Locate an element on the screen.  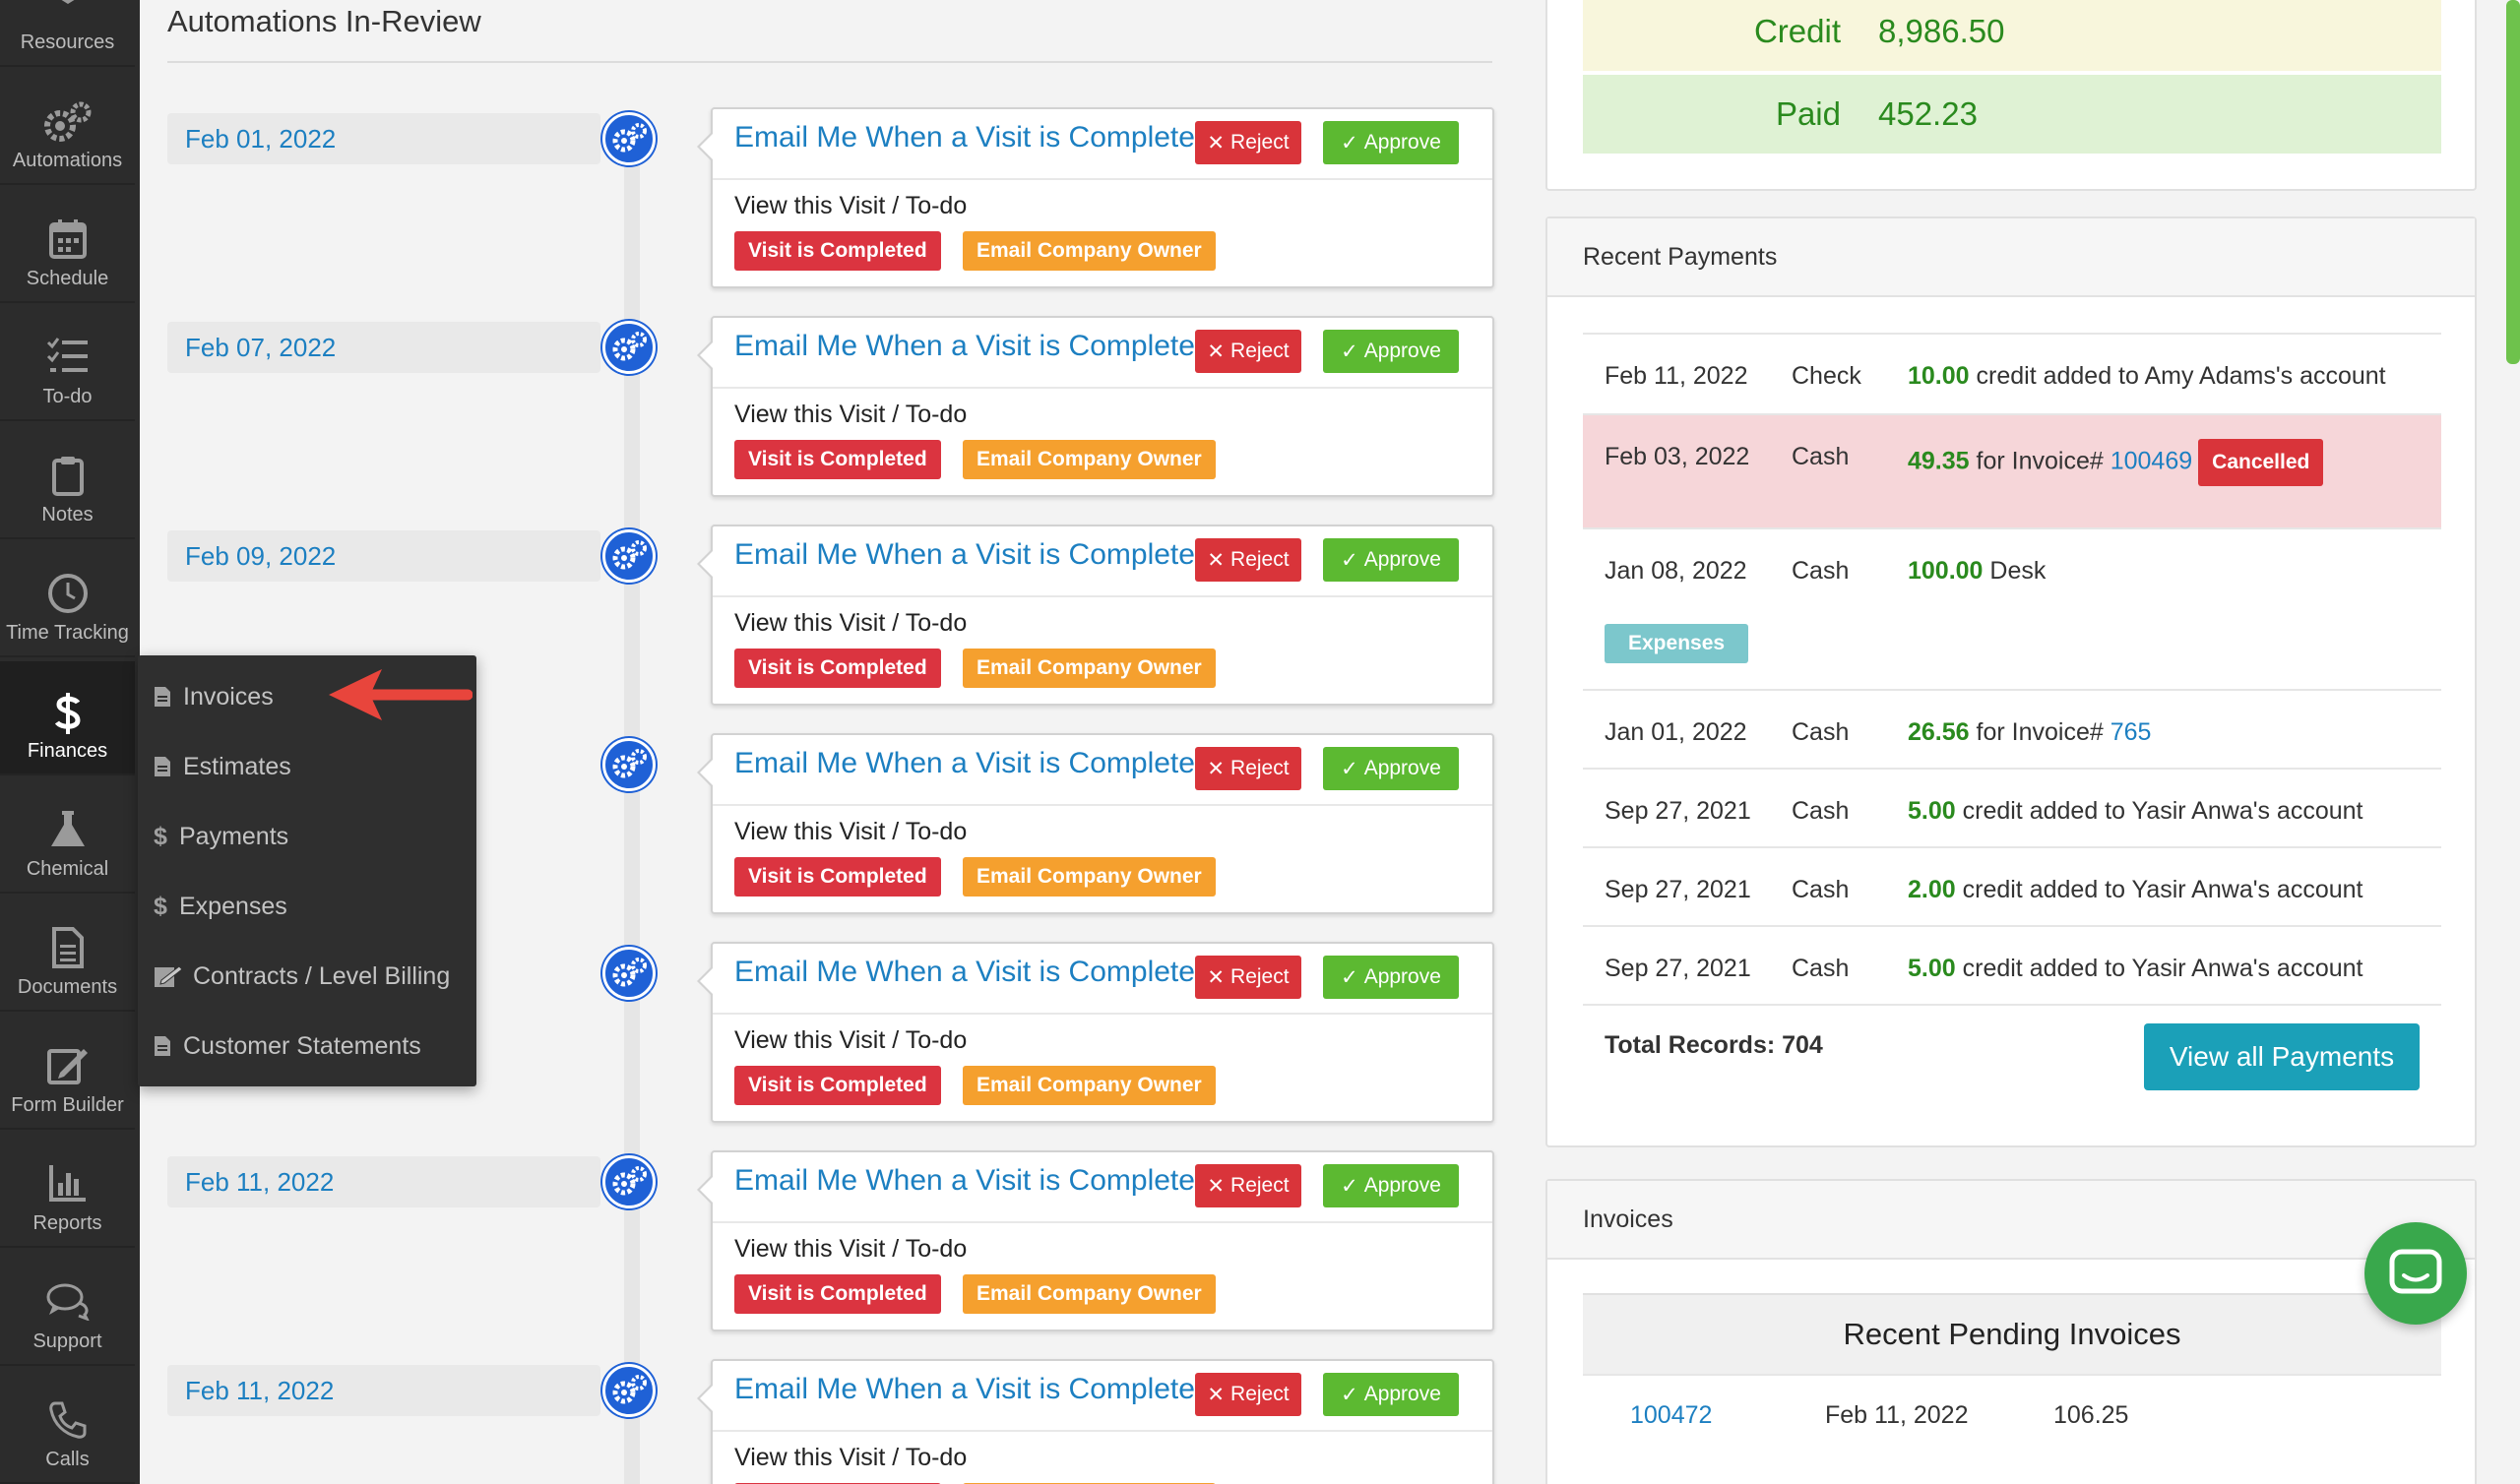
view-all-payments-button: View all Payments is located at coordinates (2282, 1056).